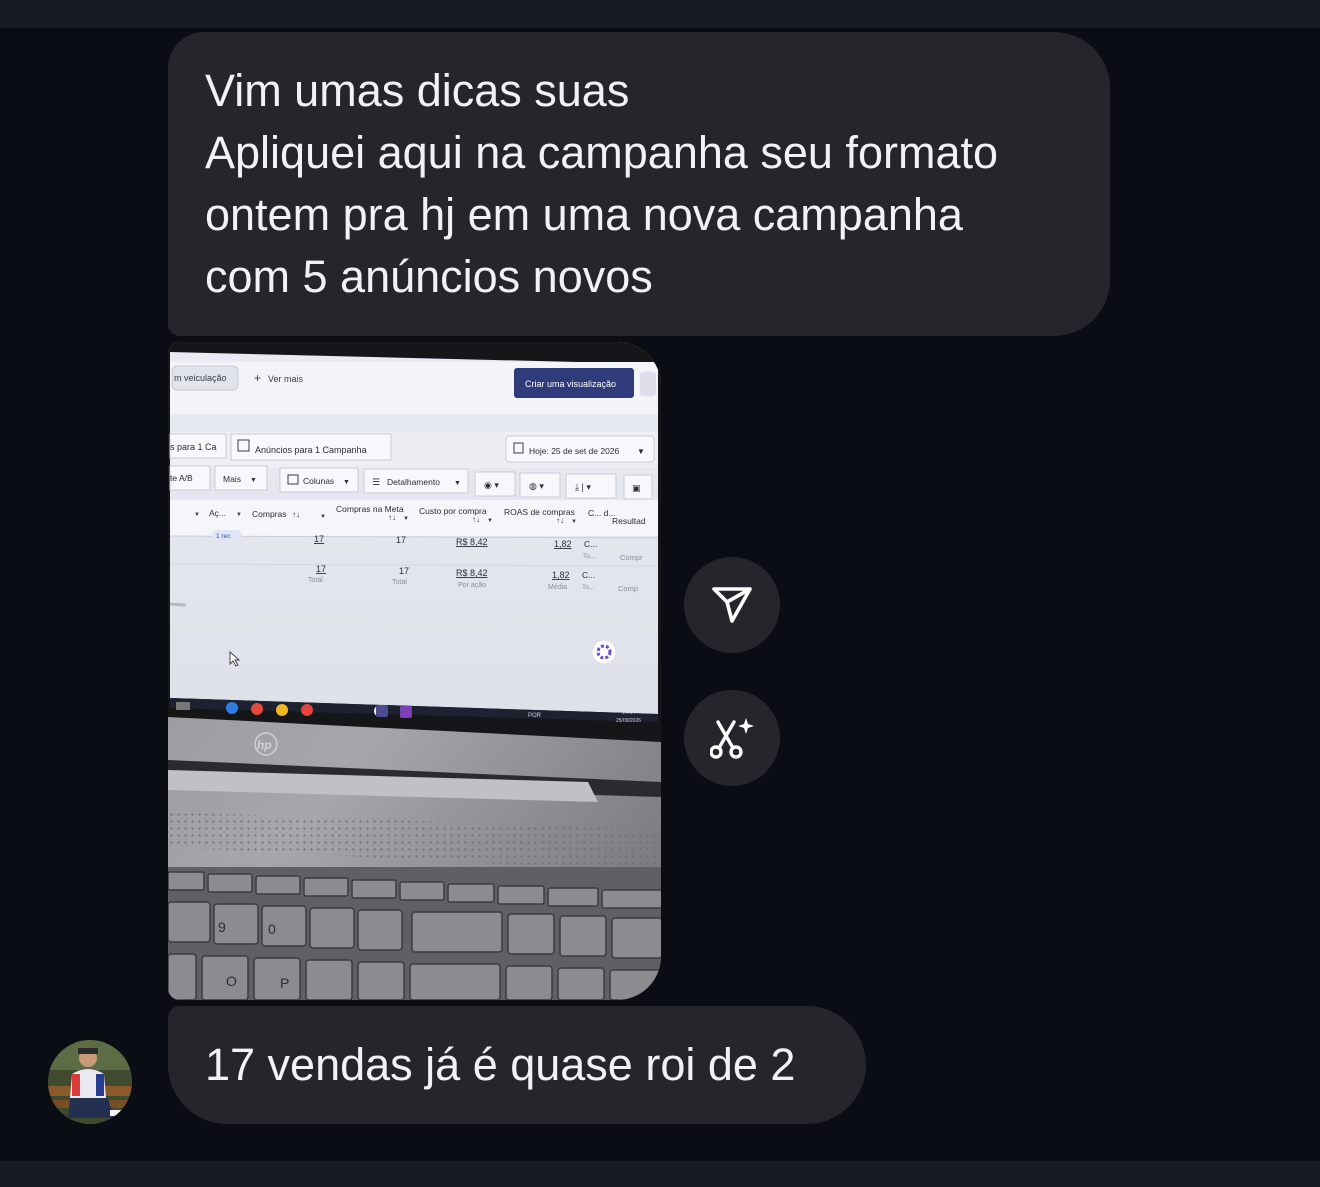  What do you see at coordinates (232, 479) in the screenshot?
I see `mais-button: Mais` at bounding box center [232, 479].